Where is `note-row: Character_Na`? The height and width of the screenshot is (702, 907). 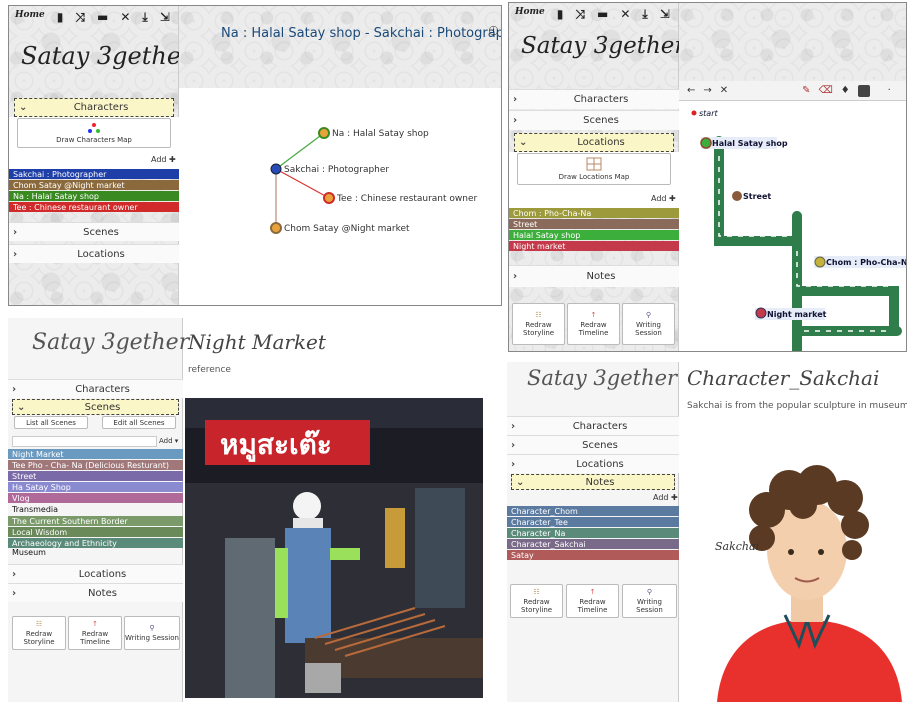 note-row: Character_Na is located at coordinates (593, 533).